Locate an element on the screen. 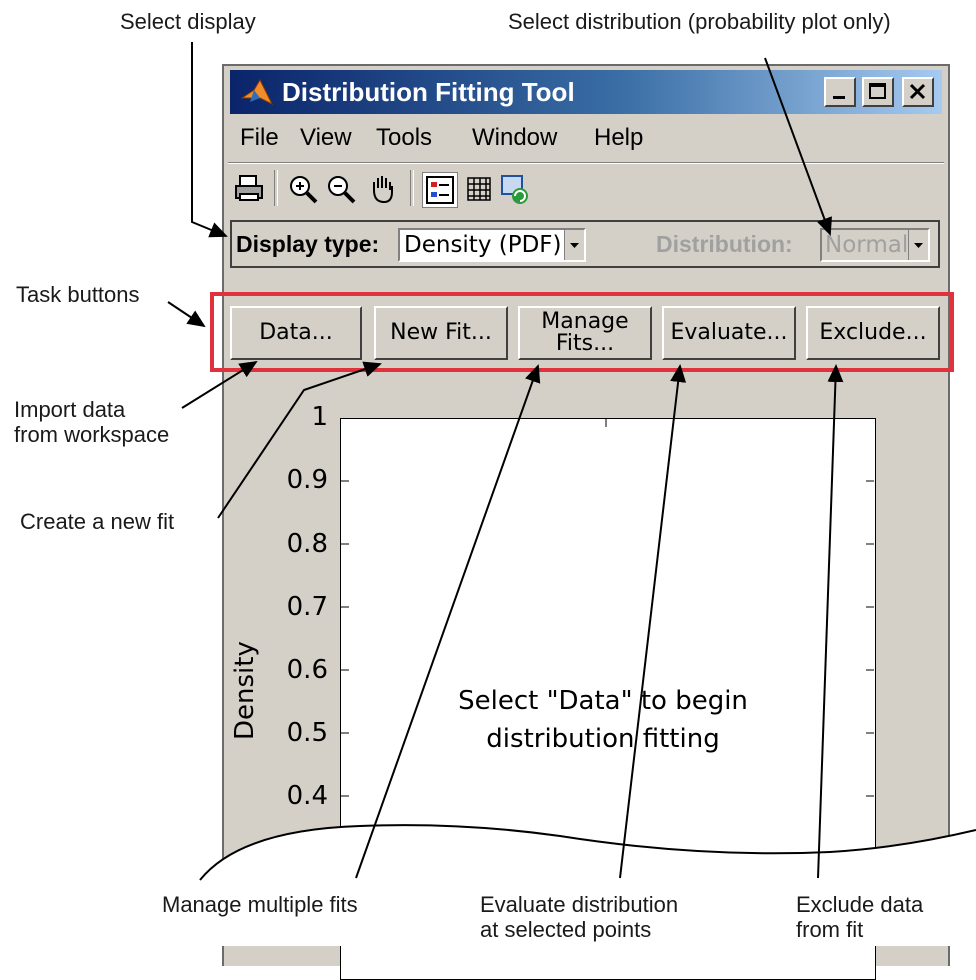 The width and height of the screenshot is (976, 980). plot-message-2: distribution fitting is located at coordinates (603, 739).